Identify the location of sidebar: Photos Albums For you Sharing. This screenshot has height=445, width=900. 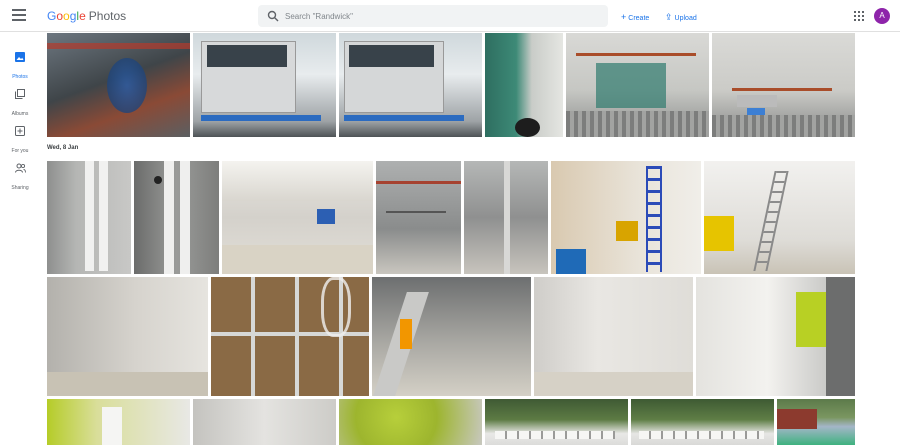
(20, 239).